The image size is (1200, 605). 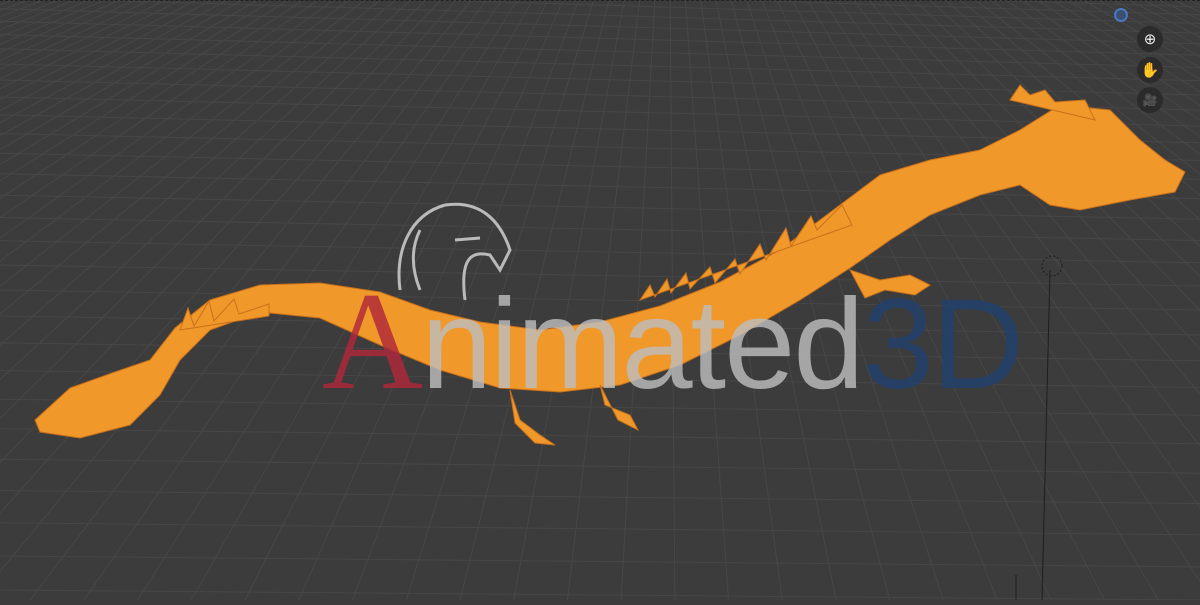 What do you see at coordinates (600, 1) in the screenshot?
I see `viewport-header-border` at bounding box center [600, 1].